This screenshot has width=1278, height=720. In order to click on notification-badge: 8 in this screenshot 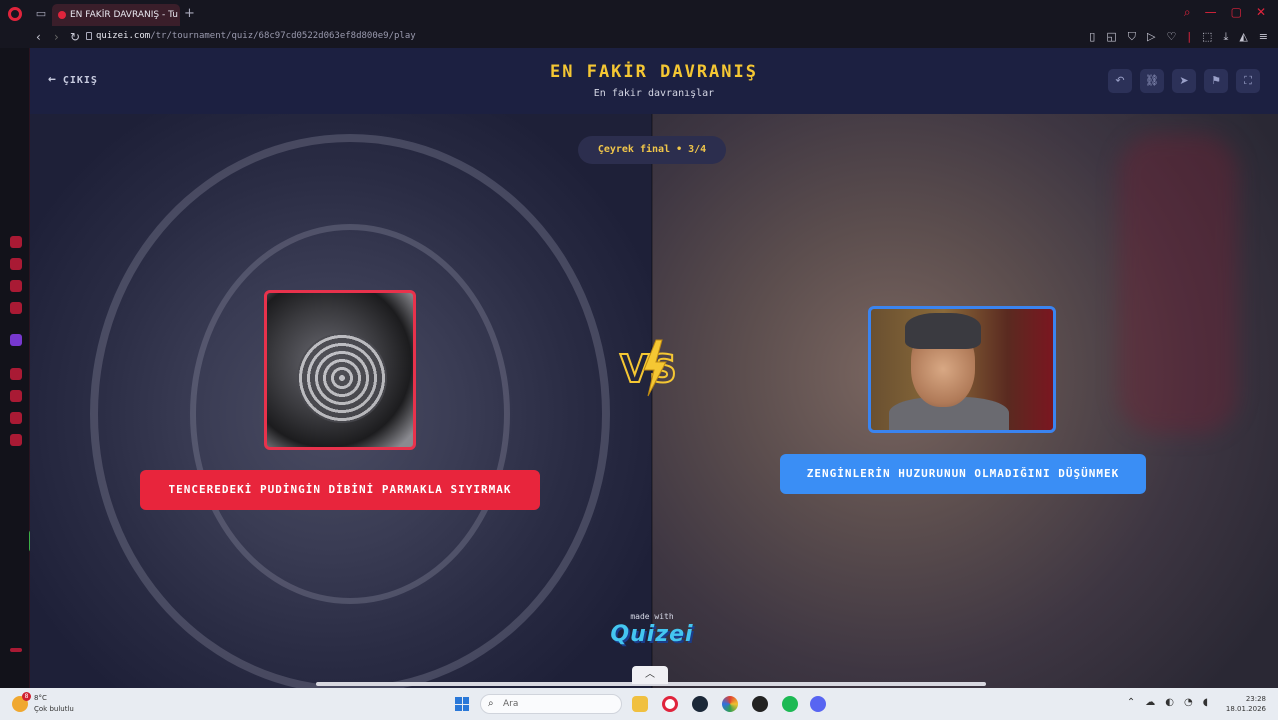, I will do `click(26, 696)`.